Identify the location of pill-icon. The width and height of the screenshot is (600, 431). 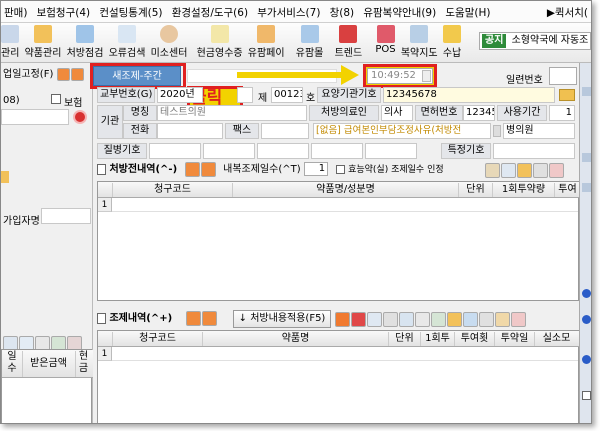
(43, 34).